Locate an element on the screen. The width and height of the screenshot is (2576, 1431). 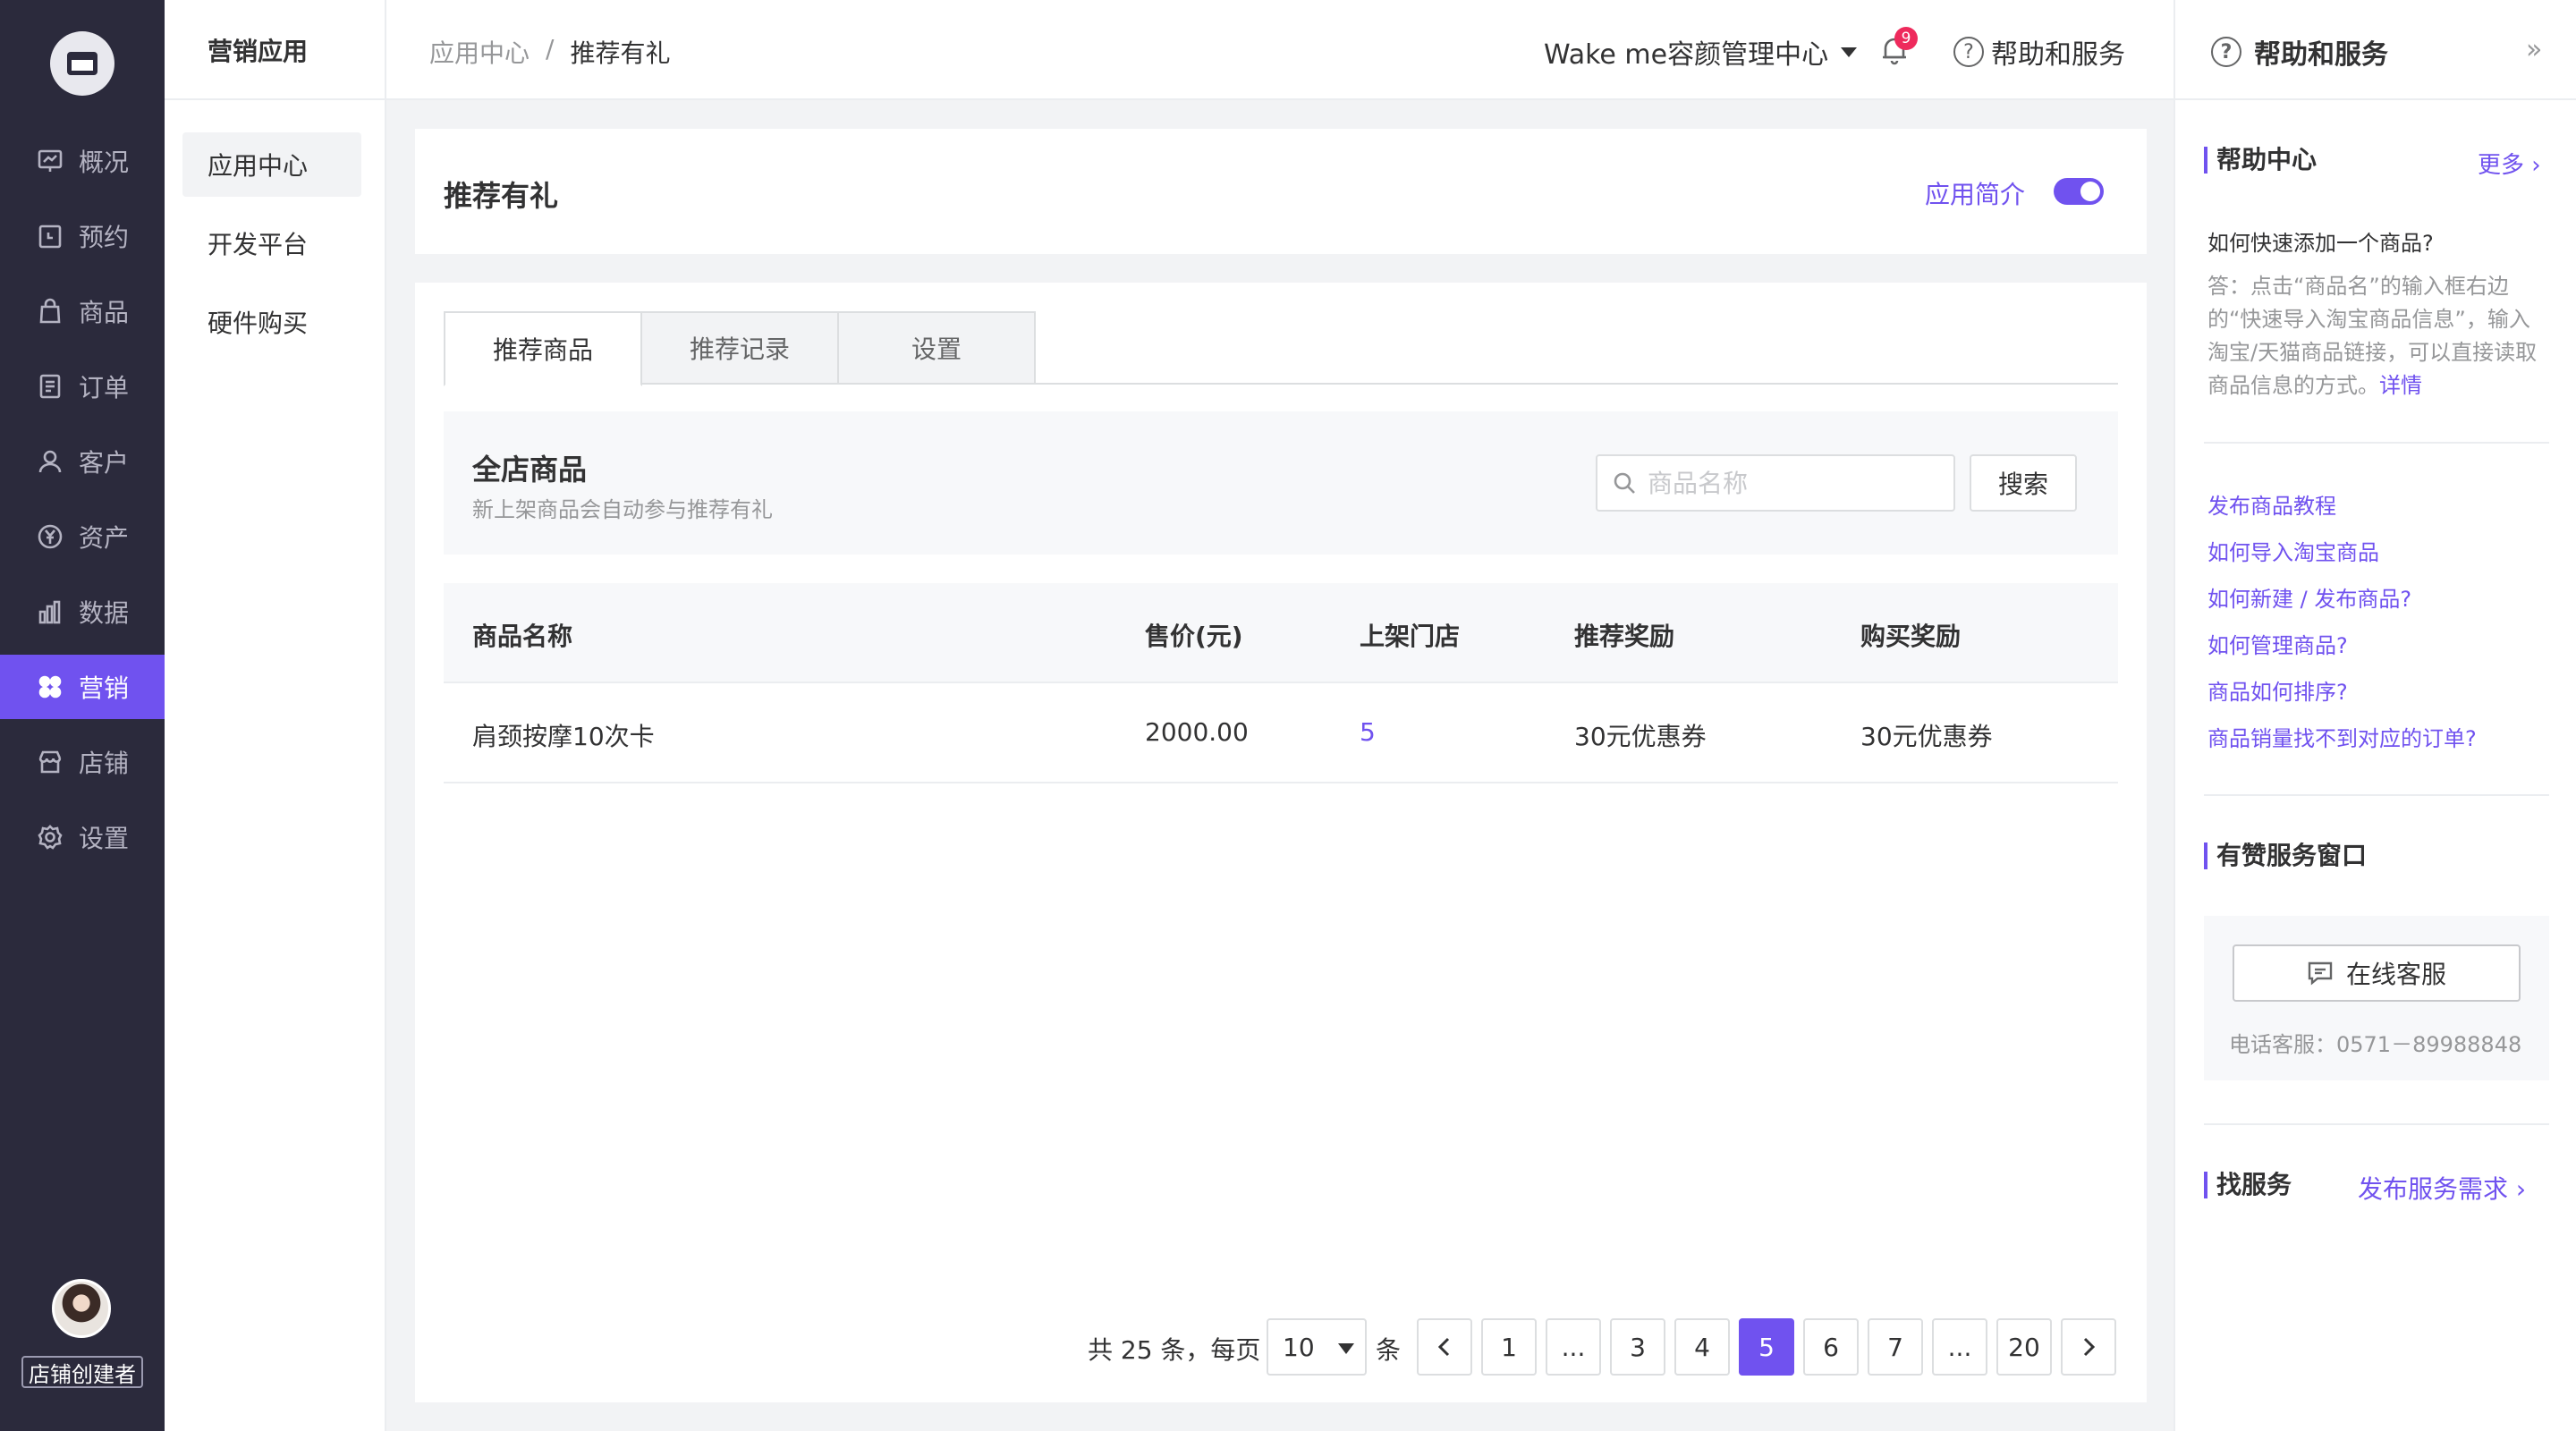
help-service-link: ? 帮助和服务 is located at coordinates (2039, 52).